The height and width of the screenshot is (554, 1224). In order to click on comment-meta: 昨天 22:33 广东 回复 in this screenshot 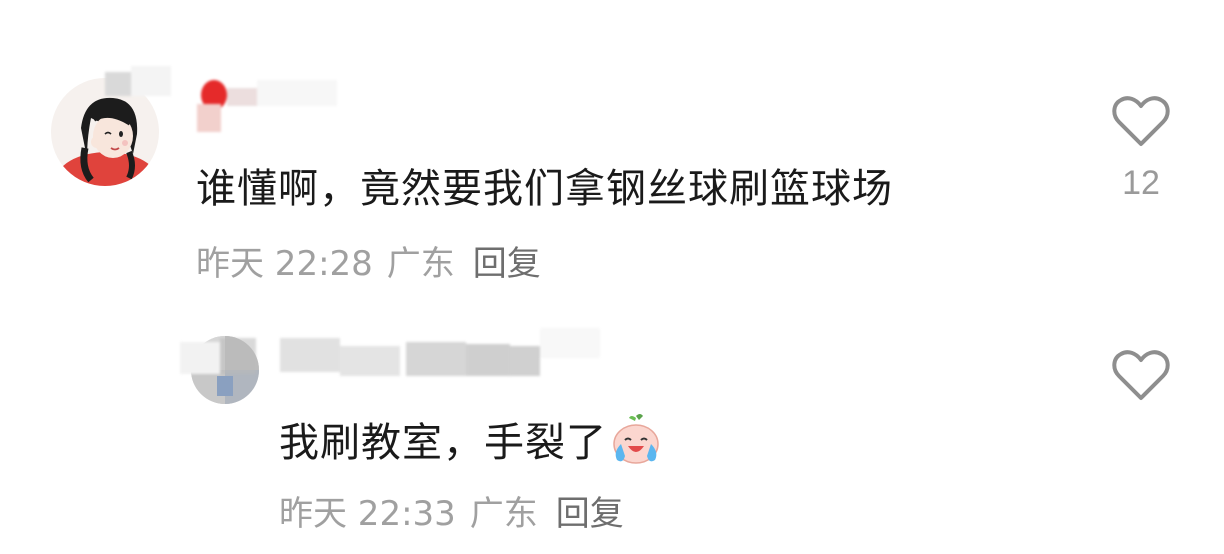, I will do `click(458, 510)`.